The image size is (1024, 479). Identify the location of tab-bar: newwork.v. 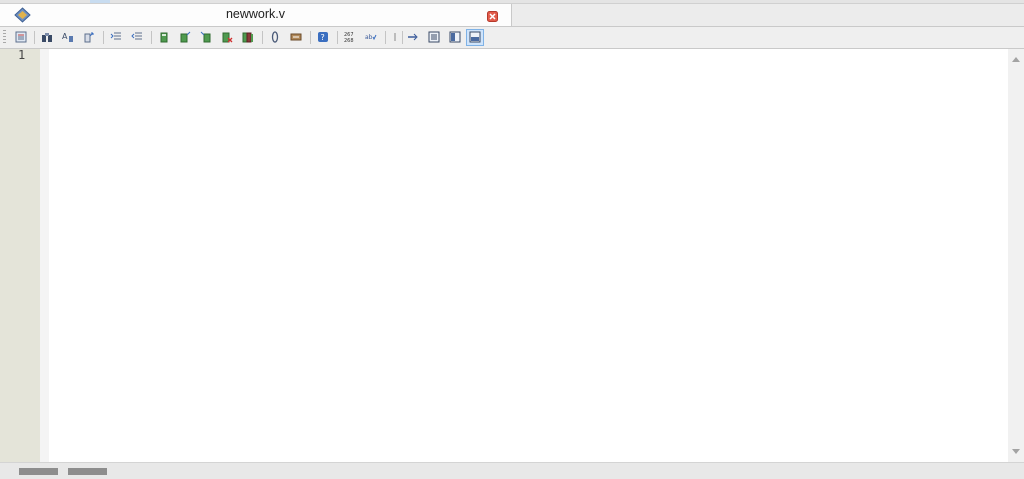
(512, 15).